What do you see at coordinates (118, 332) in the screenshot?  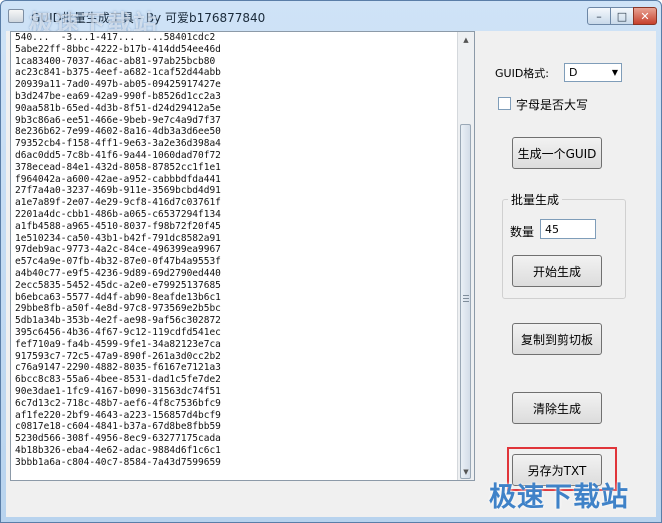 I see `guid-line: 395c6456-4b36-4f67-9c12-119cdfd541ec` at bounding box center [118, 332].